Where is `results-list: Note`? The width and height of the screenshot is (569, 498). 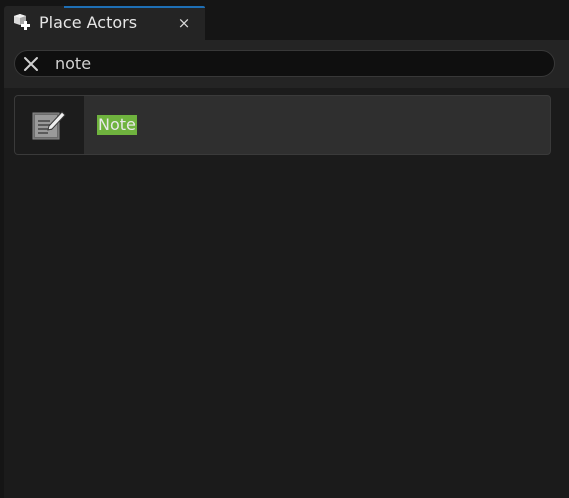
results-list: Note is located at coordinates (282, 125).